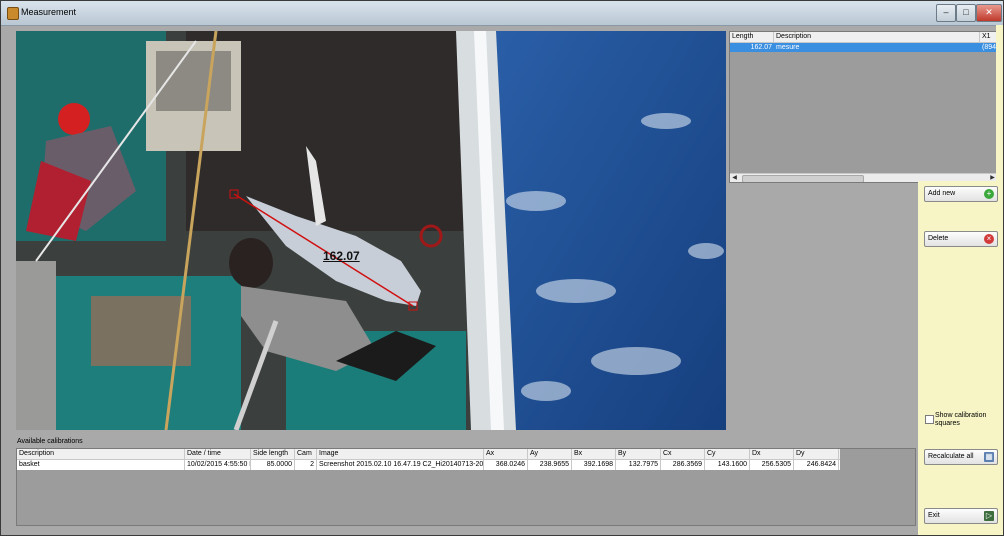  I want to click on exit-button: Exit ▷, so click(961, 516).